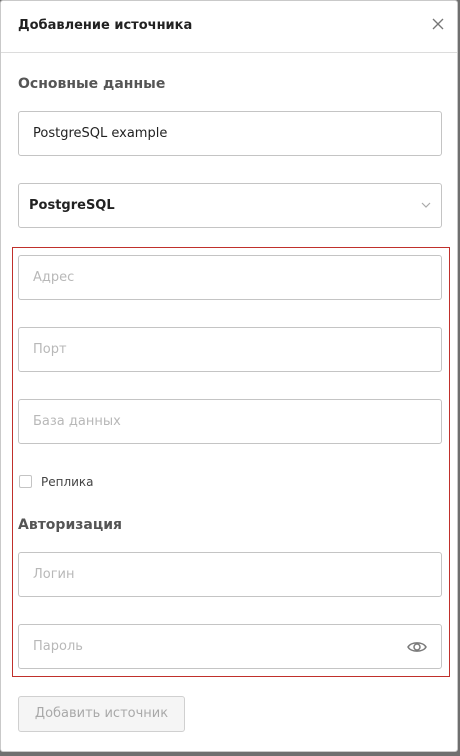 This screenshot has height=756, width=460. Describe the element at coordinates (230, 754) in the screenshot. I see `background-strip` at that location.